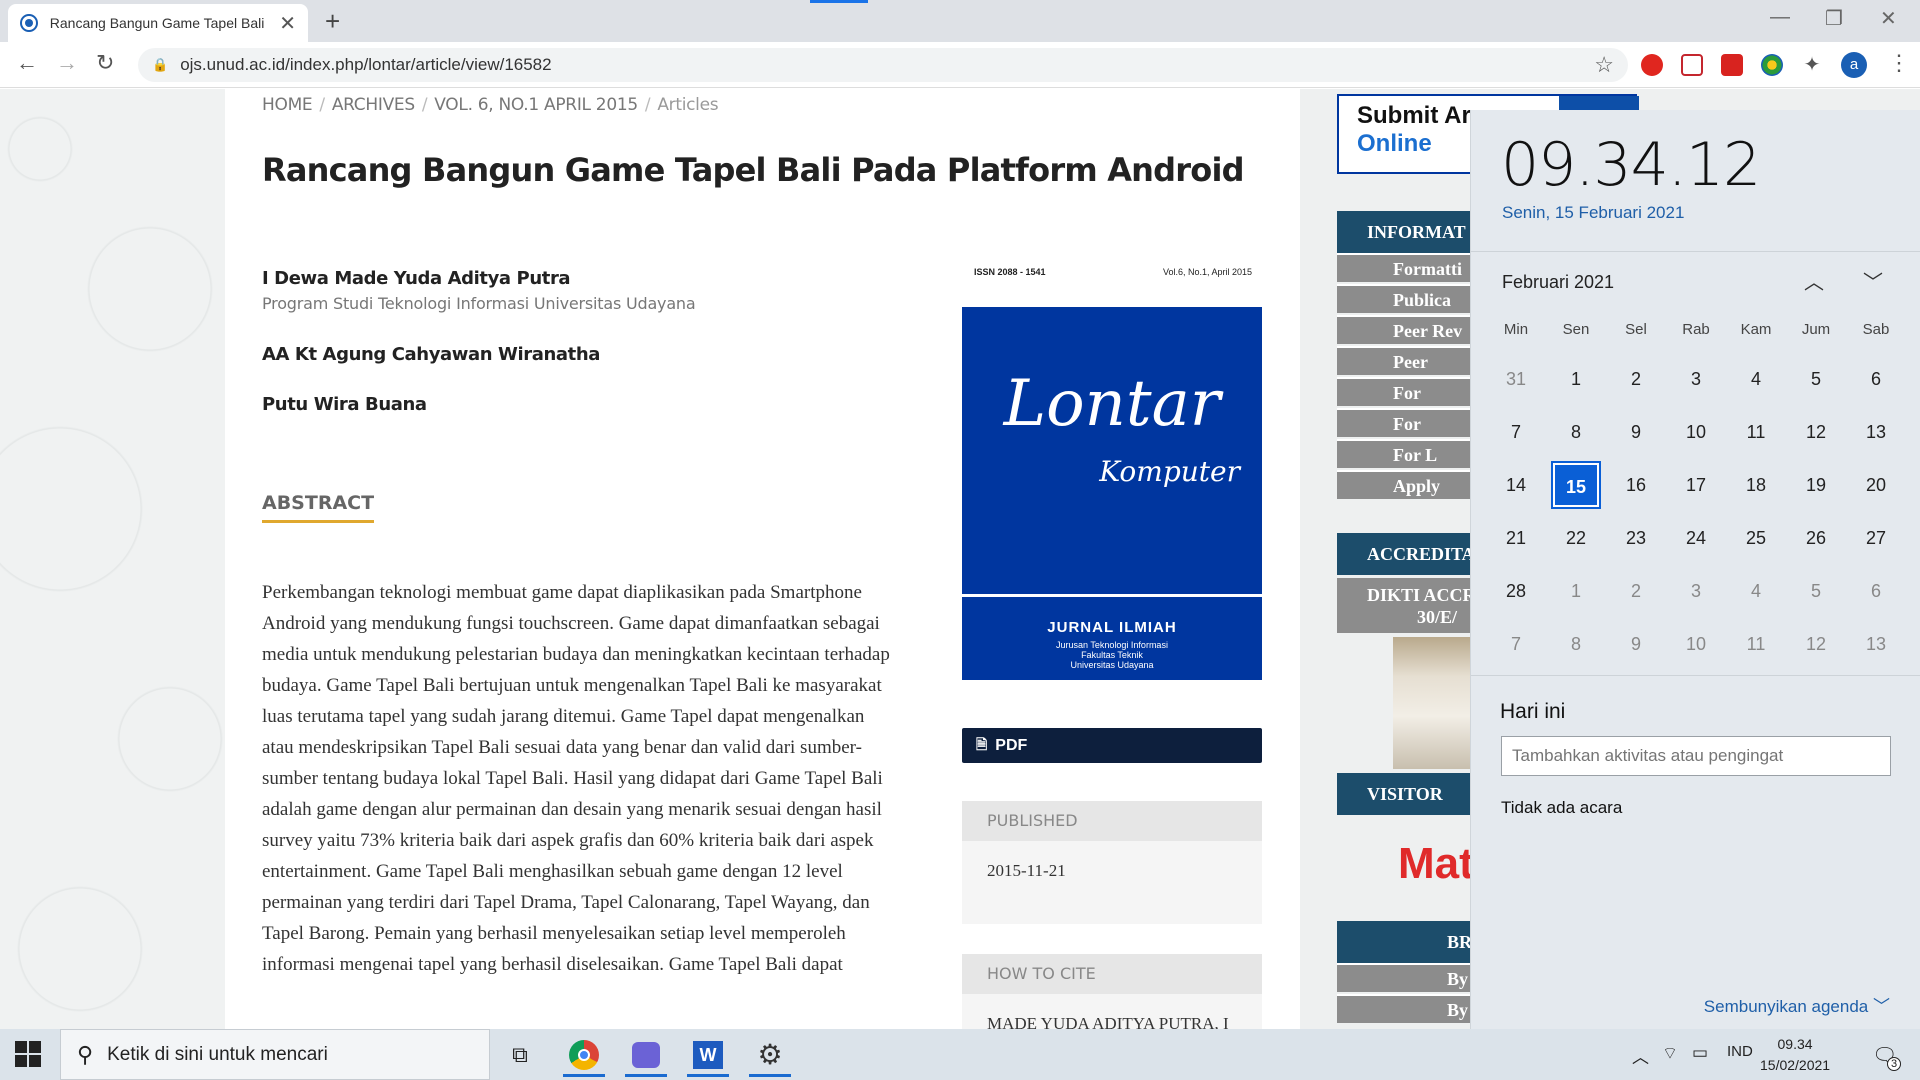 The image size is (1920, 1080). I want to click on calendar-day: 25, so click(1756, 538).